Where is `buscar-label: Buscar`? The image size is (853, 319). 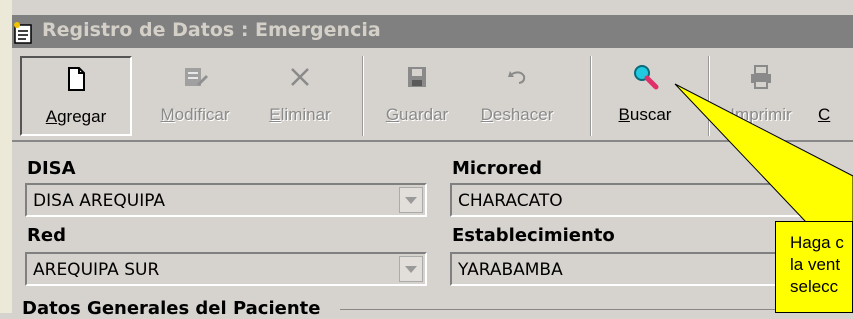 buscar-label: Buscar is located at coordinates (645, 114).